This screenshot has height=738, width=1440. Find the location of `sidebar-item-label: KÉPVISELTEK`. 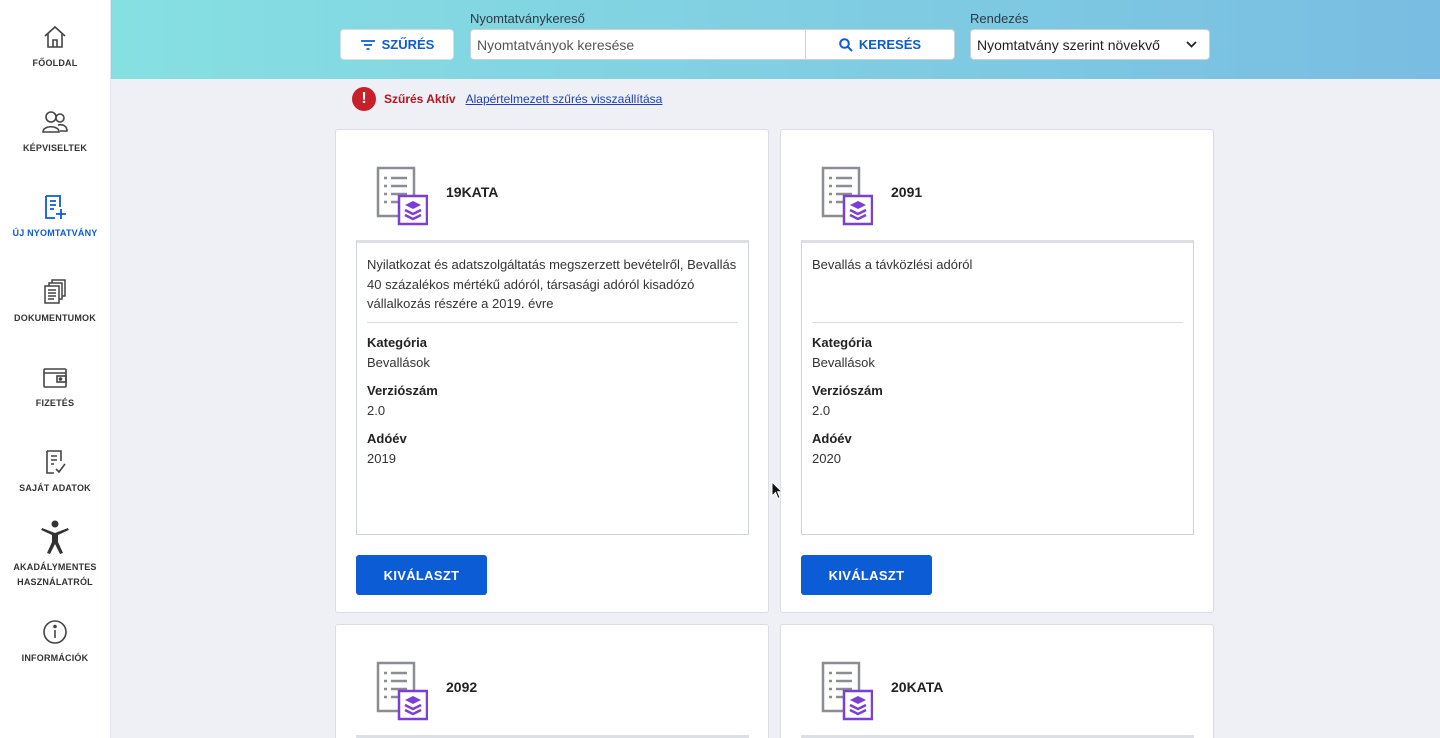

sidebar-item-label: KÉPVISELTEK is located at coordinates (55, 148).